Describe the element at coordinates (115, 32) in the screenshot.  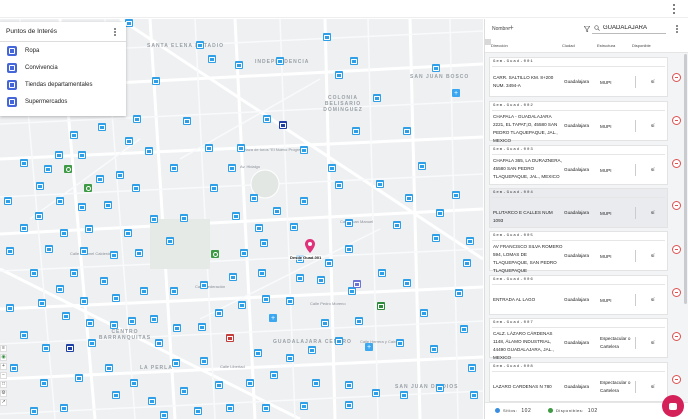
I see `poi-menu-icon` at that location.